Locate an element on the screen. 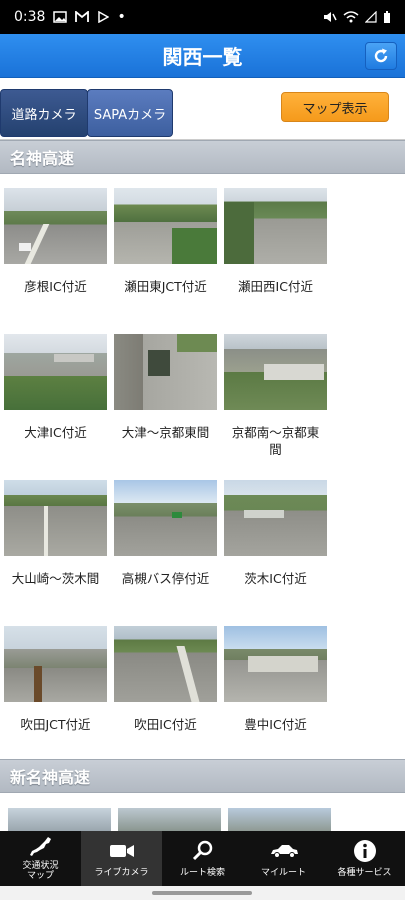  camera-label: 彦根IC付近 is located at coordinates (55, 286).